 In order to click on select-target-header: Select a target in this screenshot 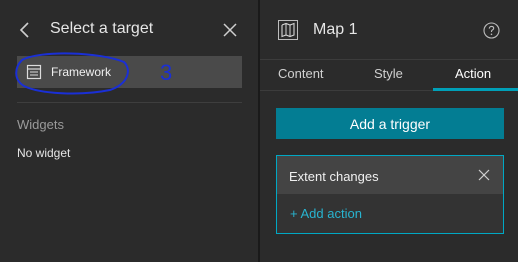, I will do `click(129, 28)`.